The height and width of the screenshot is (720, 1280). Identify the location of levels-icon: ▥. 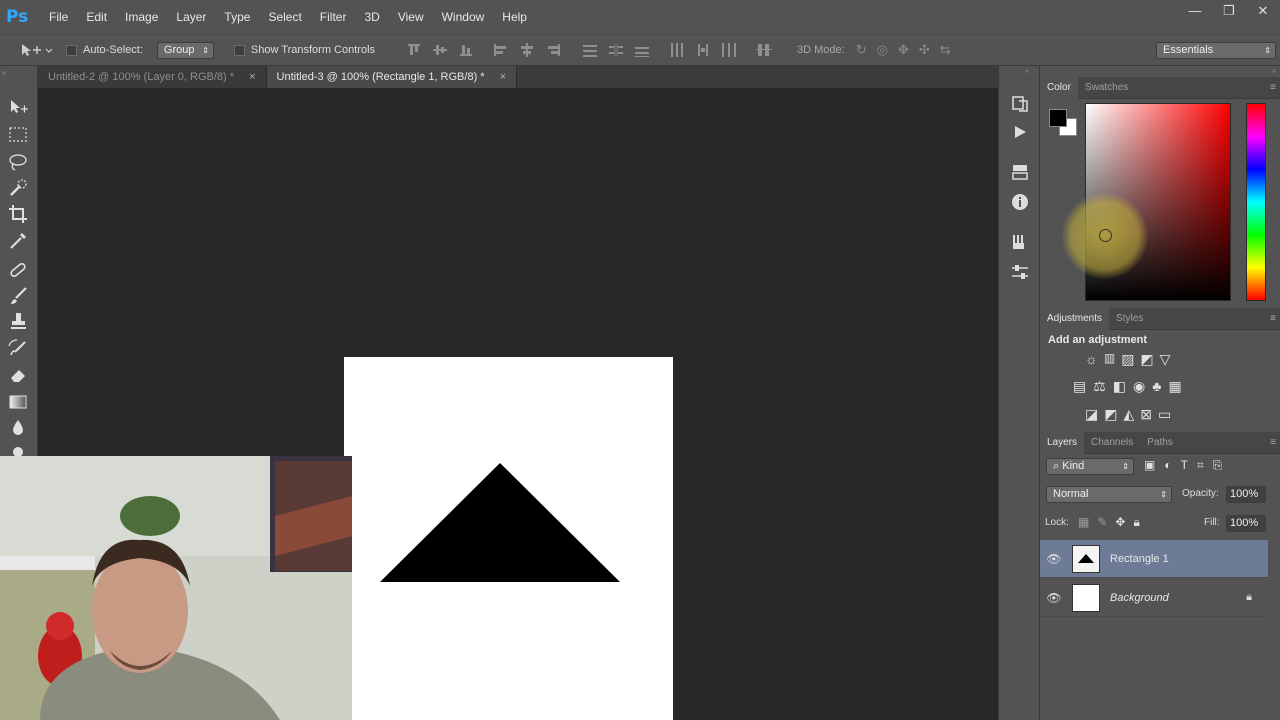
(1109, 359).